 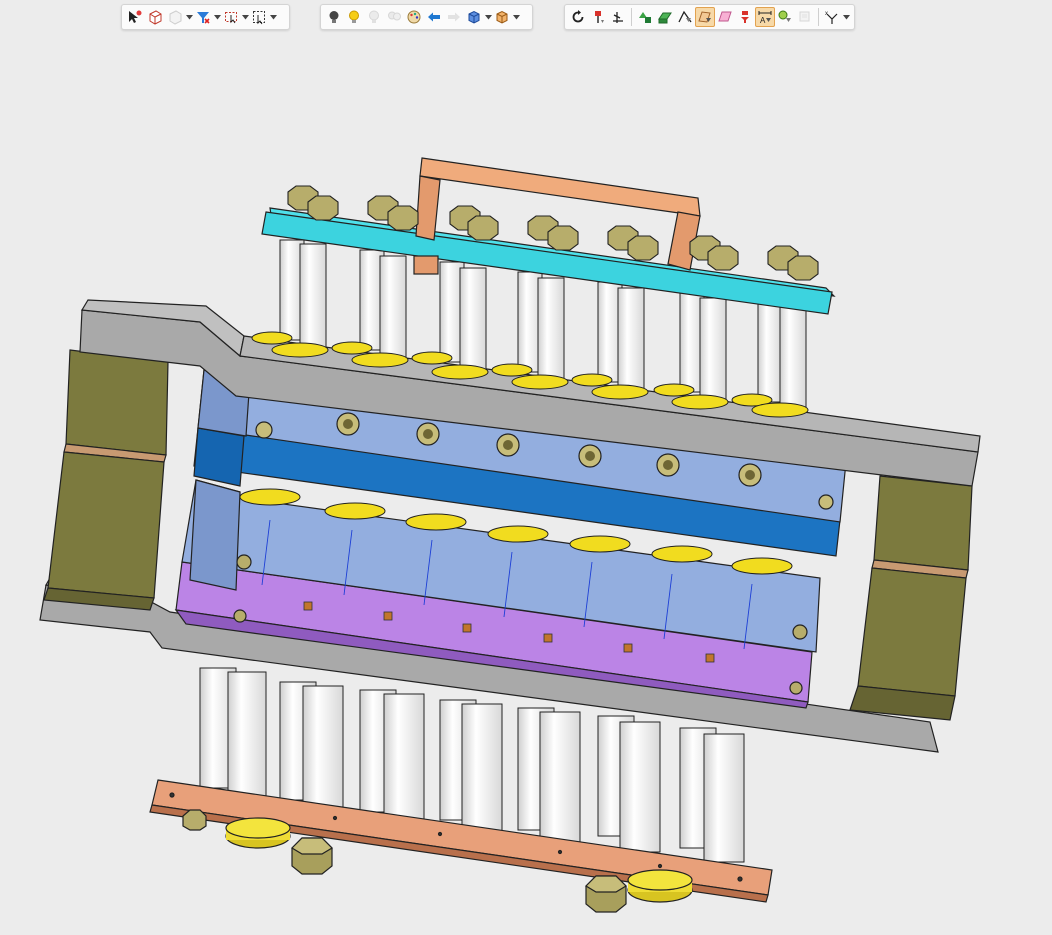 I want to click on shape-face-icon, so click(x=665, y=17).